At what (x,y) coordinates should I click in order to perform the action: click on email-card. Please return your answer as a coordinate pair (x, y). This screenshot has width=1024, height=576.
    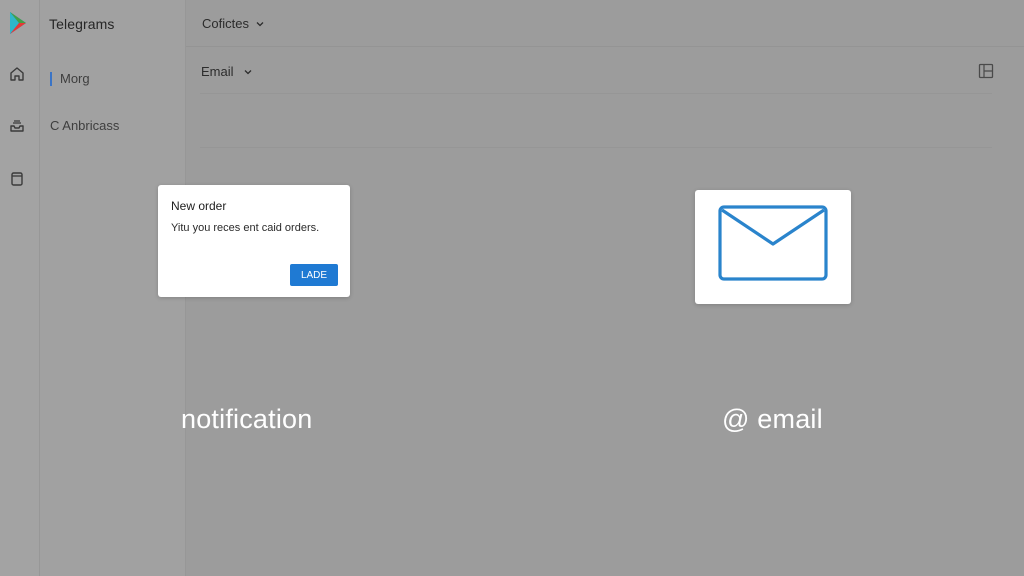
    Looking at the image, I should click on (773, 247).